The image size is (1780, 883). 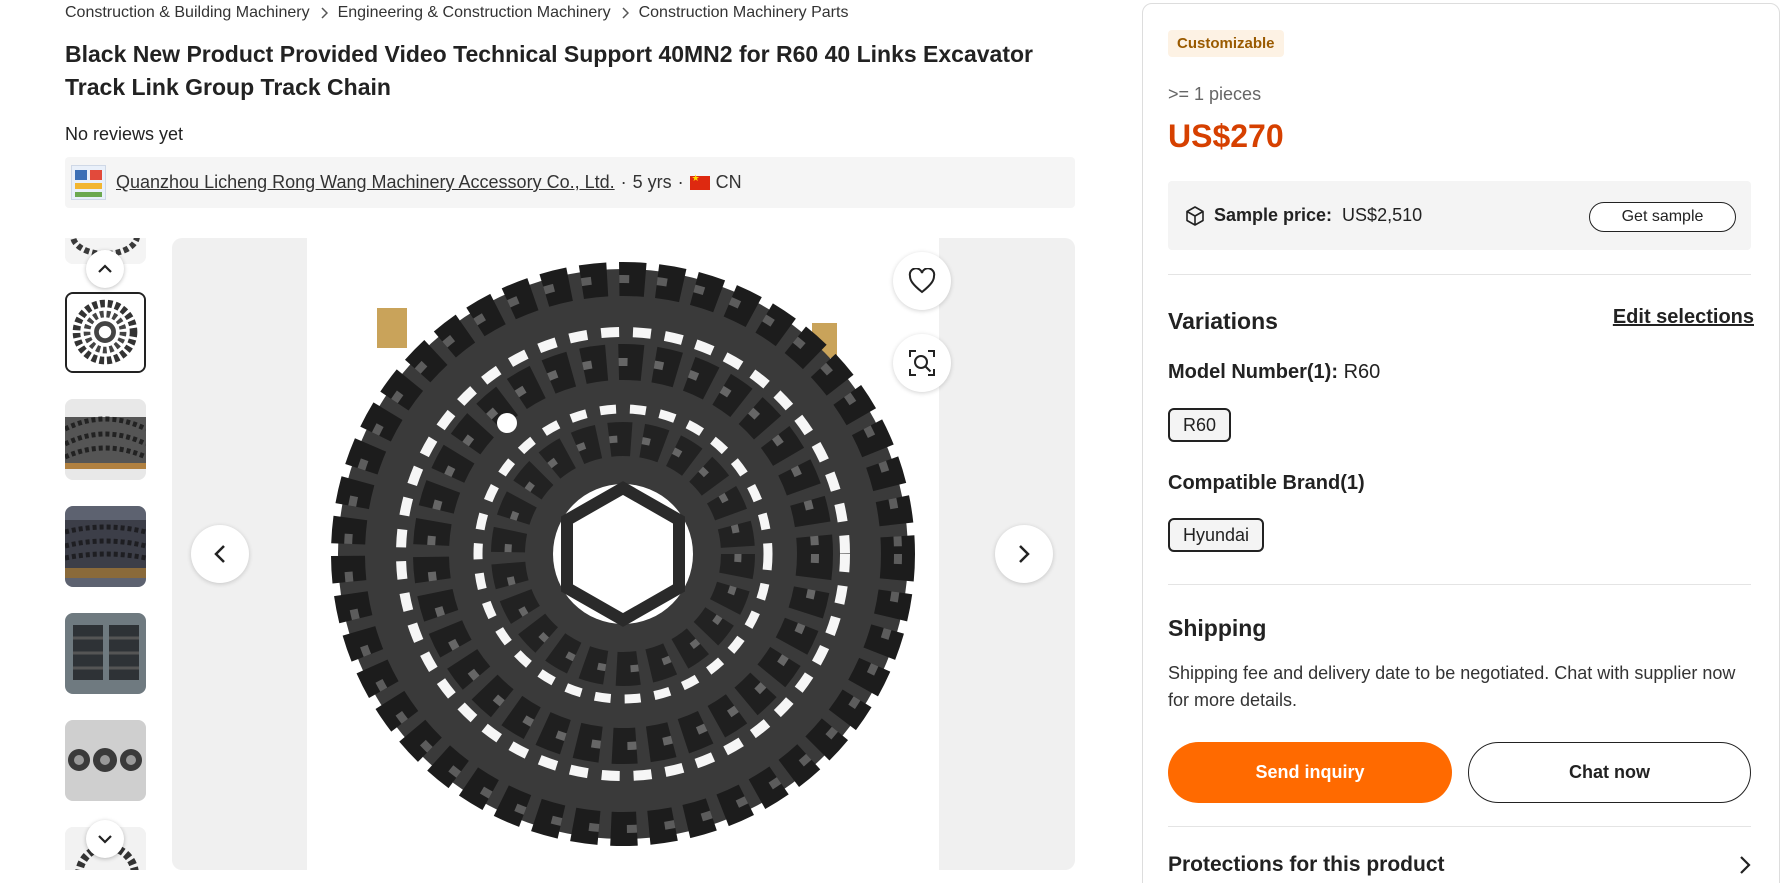 I want to click on product-price: US$270, so click(x=1226, y=136).